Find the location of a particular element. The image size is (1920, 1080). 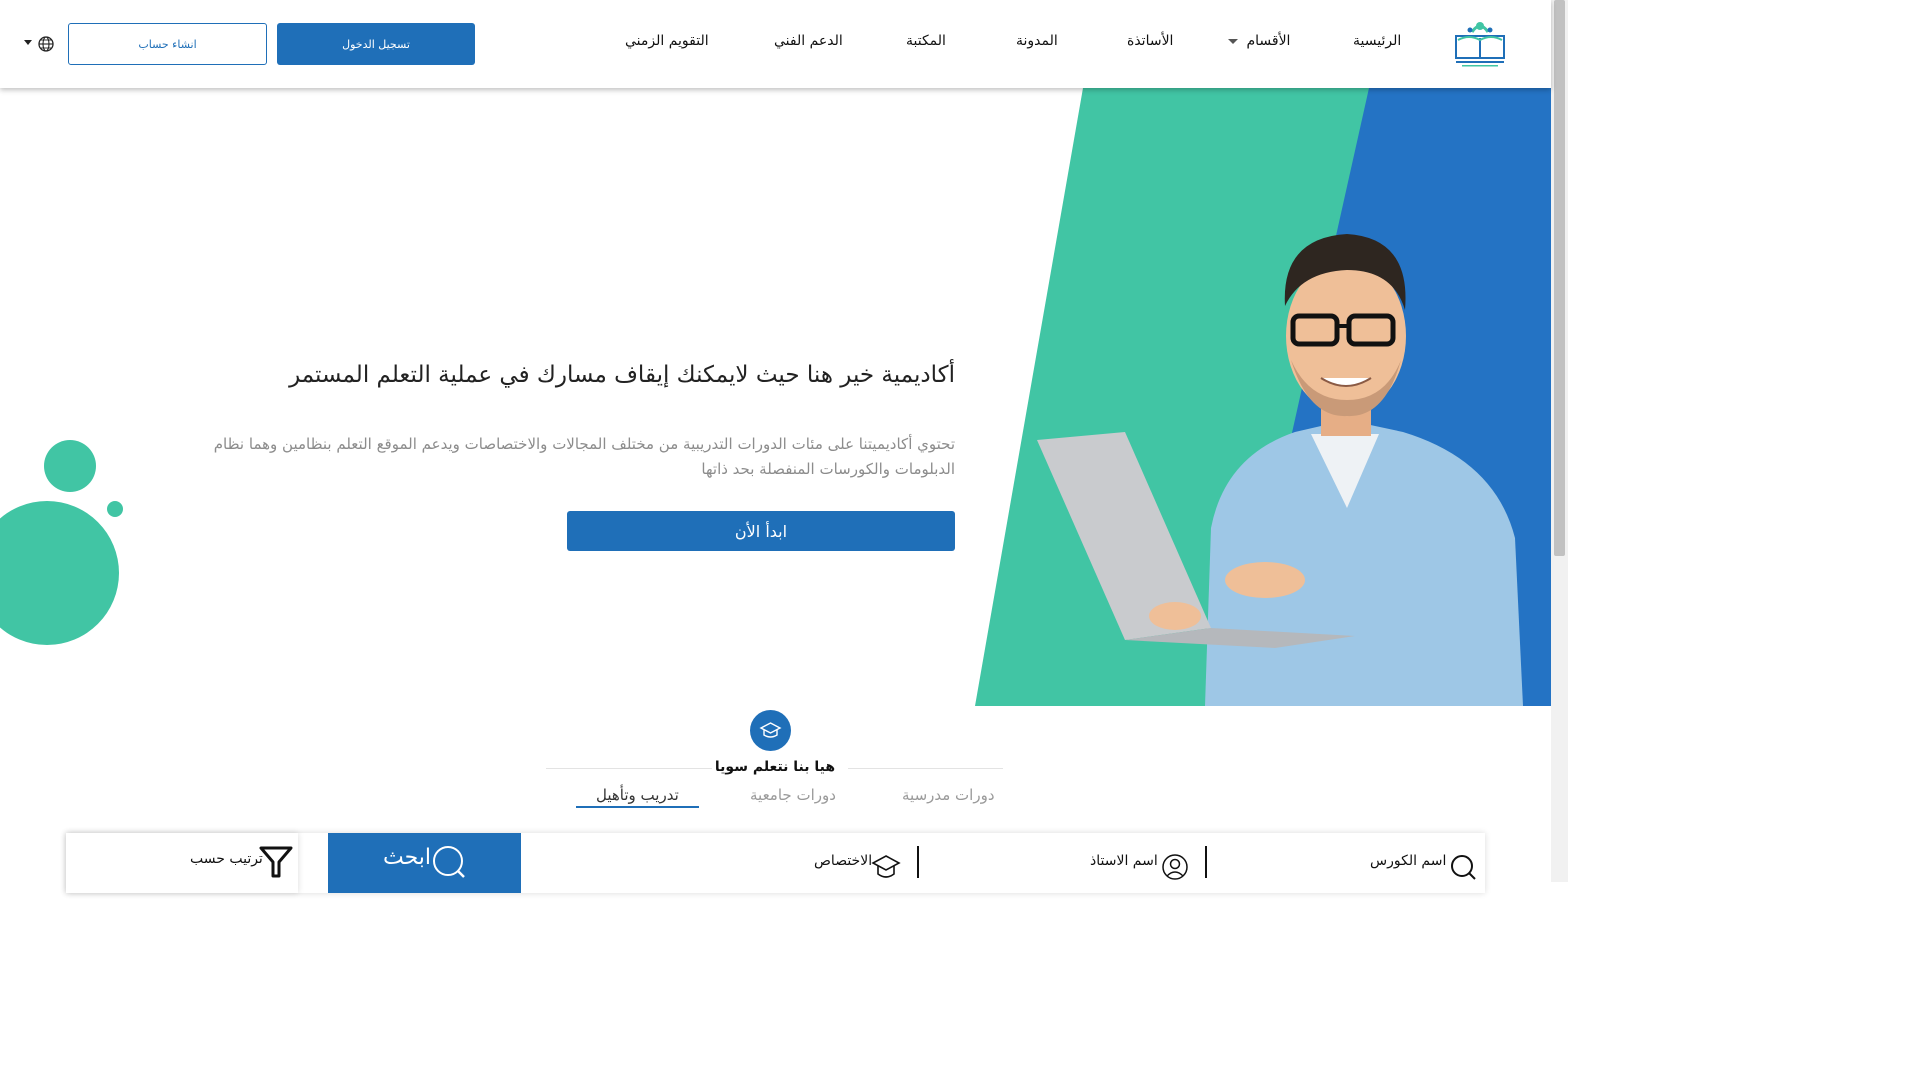

course-name-label: اسم الكورس is located at coordinates (1408, 861).